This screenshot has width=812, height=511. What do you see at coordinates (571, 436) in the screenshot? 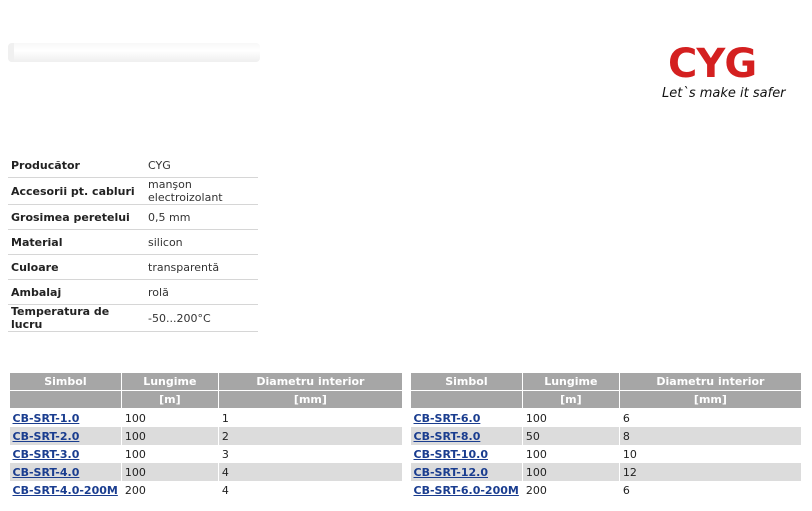
I see `length-cell: 50` at bounding box center [571, 436].